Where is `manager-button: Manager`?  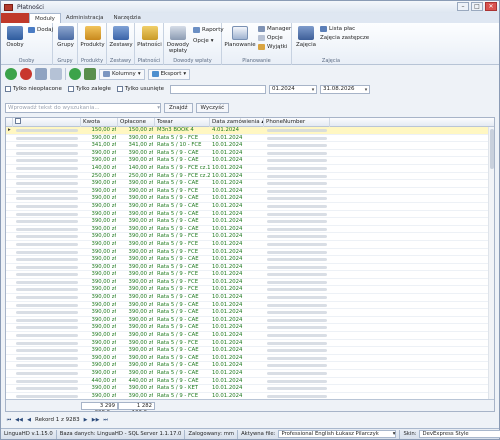 manager-button: Manager is located at coordinates (274, 29).